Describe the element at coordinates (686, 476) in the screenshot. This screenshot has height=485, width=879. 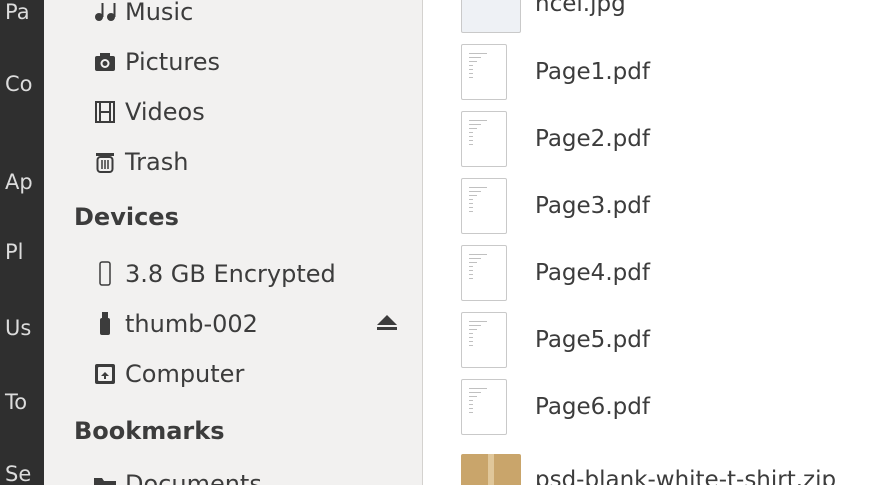
I see `file-name: psd-blank-white-t-shirt.zip` at that location.